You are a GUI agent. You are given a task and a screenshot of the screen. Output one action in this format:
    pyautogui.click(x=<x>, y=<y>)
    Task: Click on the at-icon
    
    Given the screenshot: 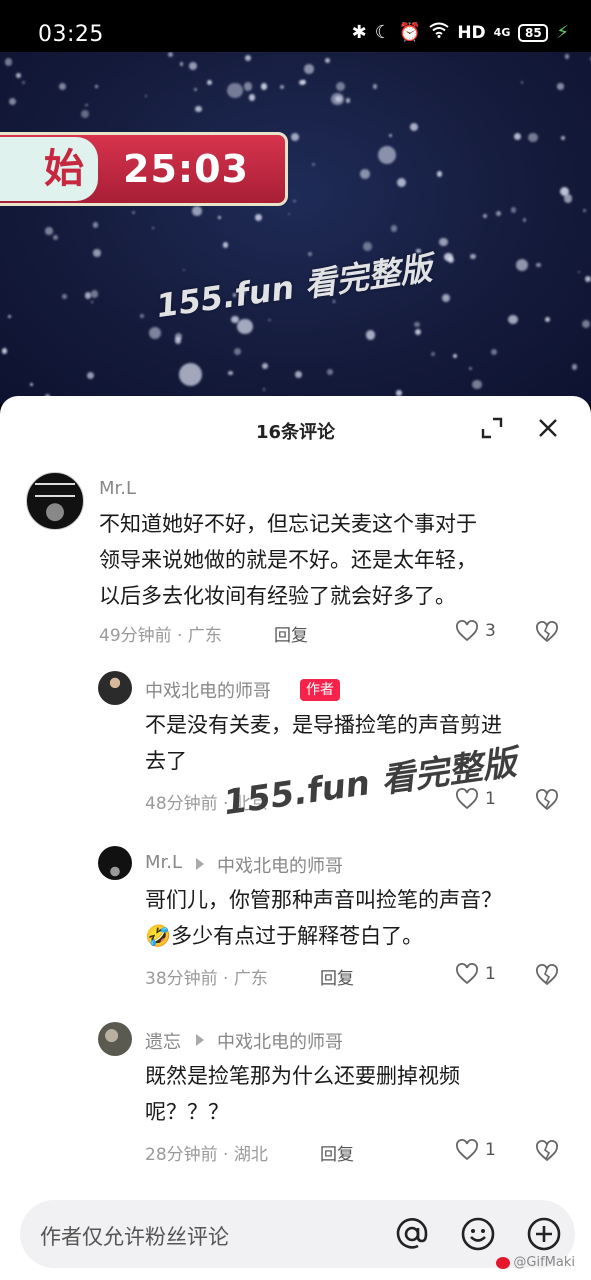 What is the action you would take?
    pyautogui.click(x=412, y=1234)
    